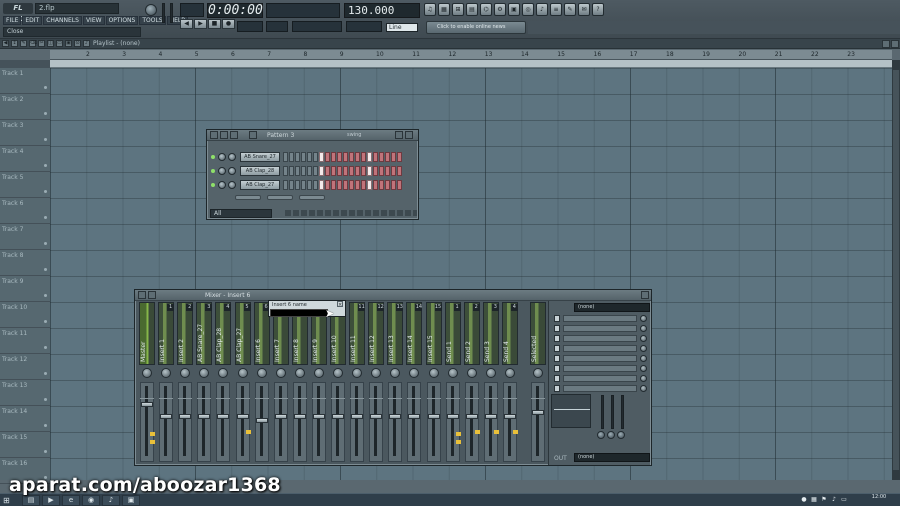 This screenshot has width=900, height=506. I want to click on play-button: ▶, so click(200, 24).